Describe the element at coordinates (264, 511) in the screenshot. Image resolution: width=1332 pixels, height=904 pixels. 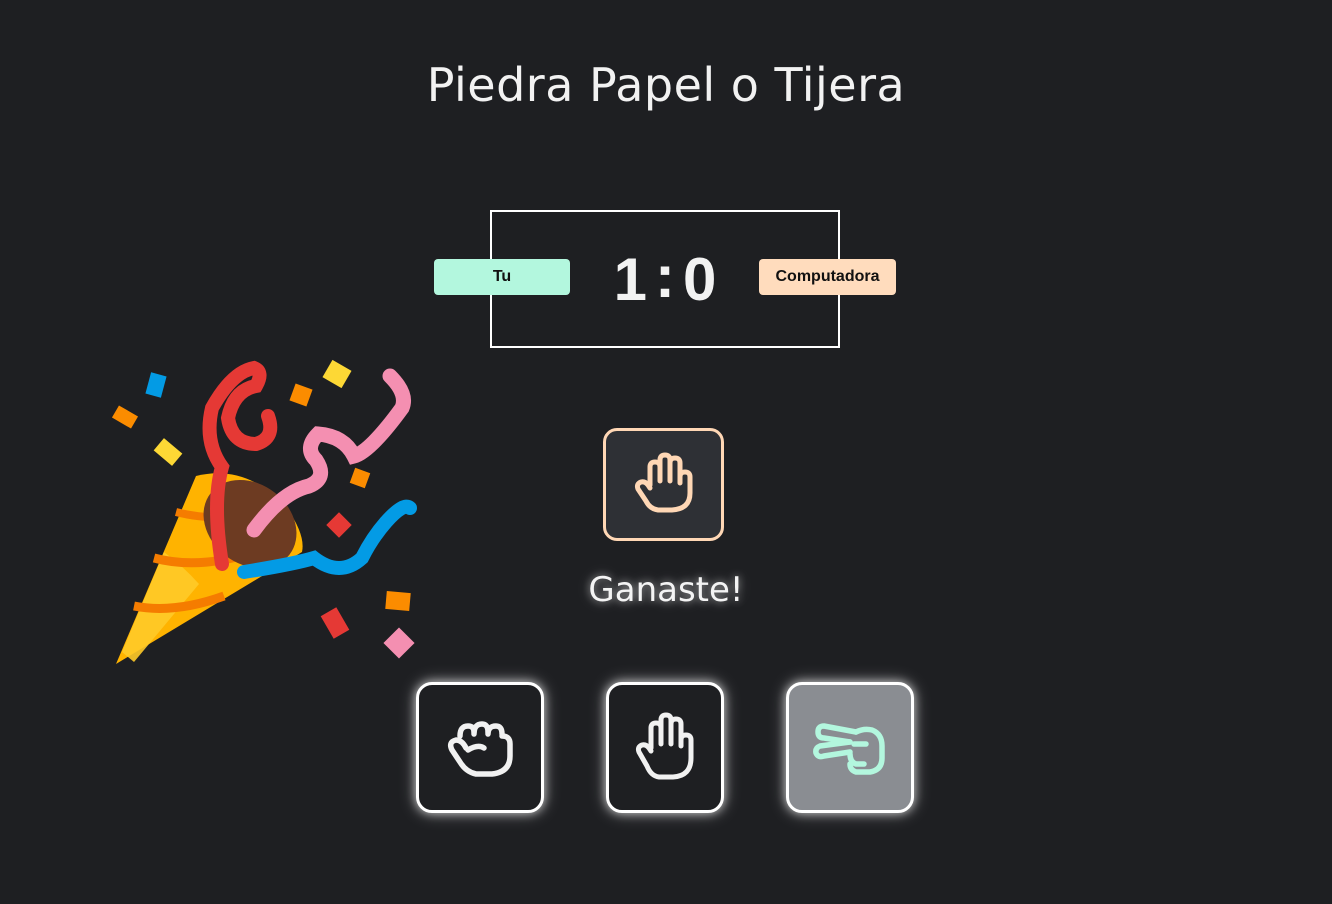
I see `party-popper-icon` at that location.